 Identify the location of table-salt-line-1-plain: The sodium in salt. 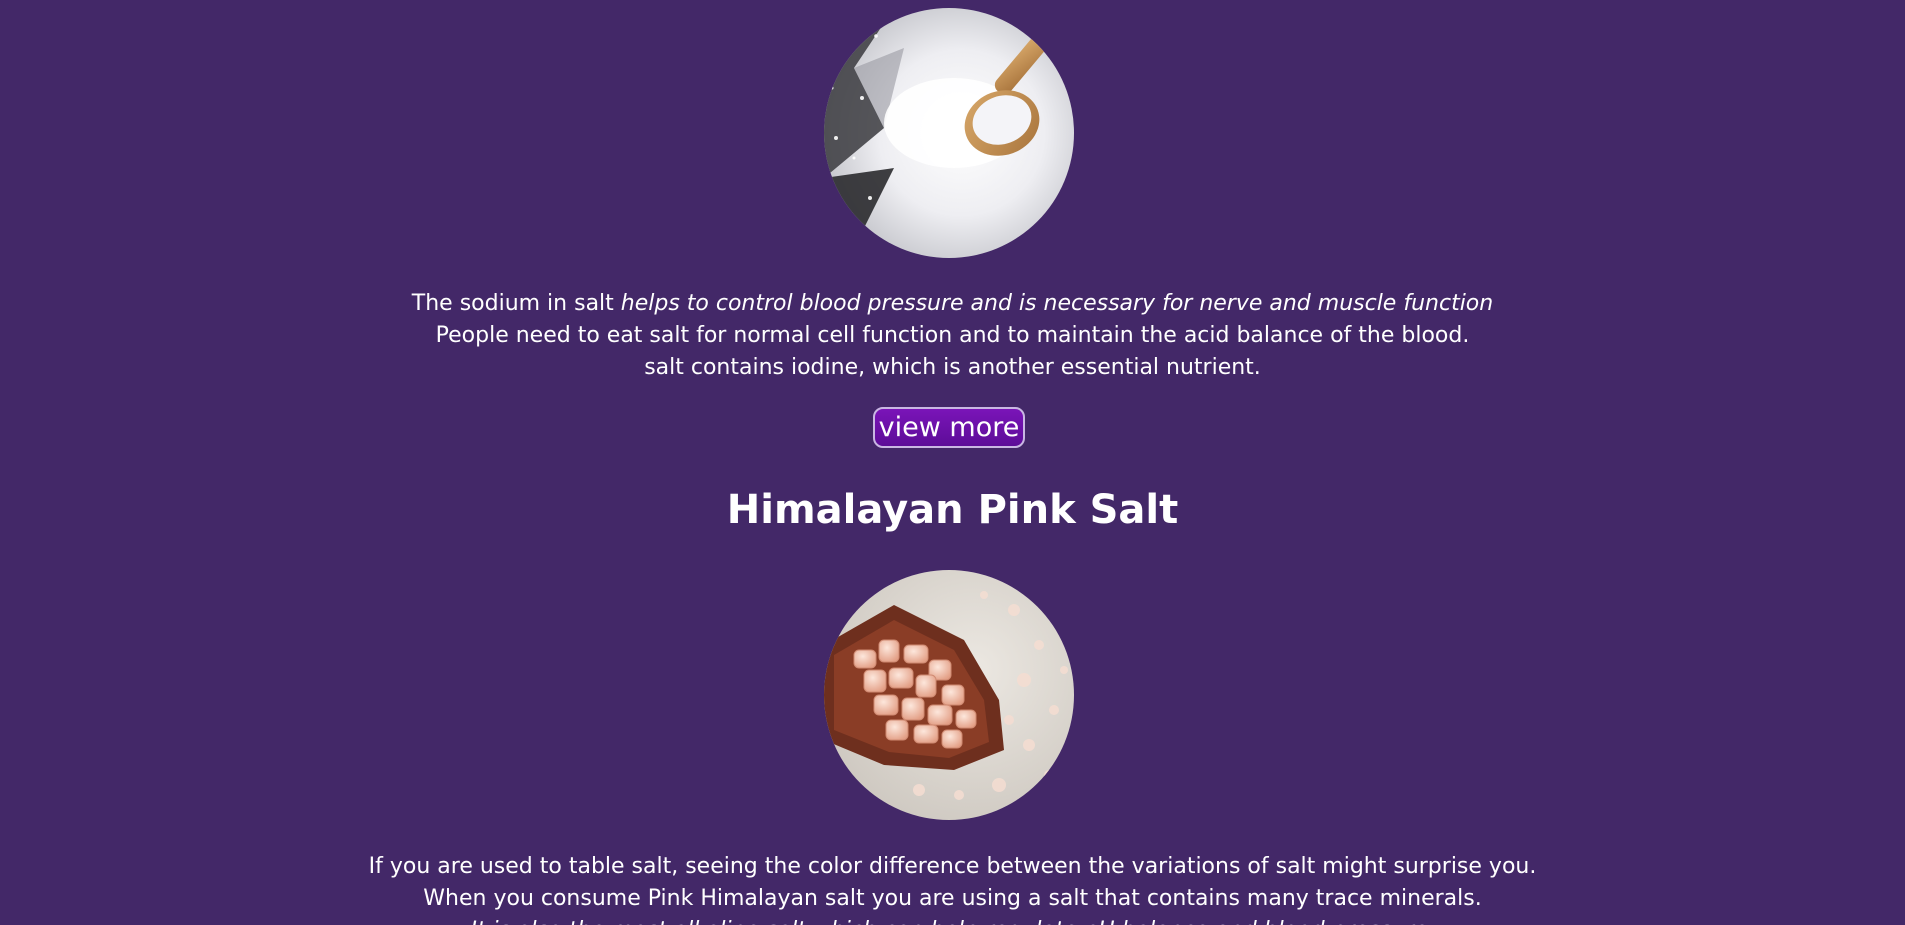
(516, 303).